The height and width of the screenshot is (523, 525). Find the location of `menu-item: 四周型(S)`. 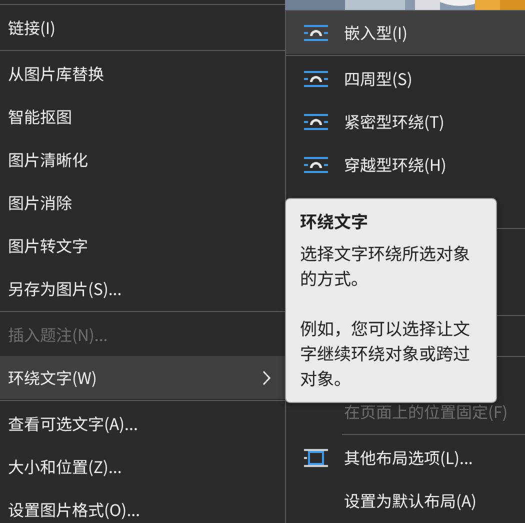

menu-item: 四周型(S) is located at coordinates (405, 78).